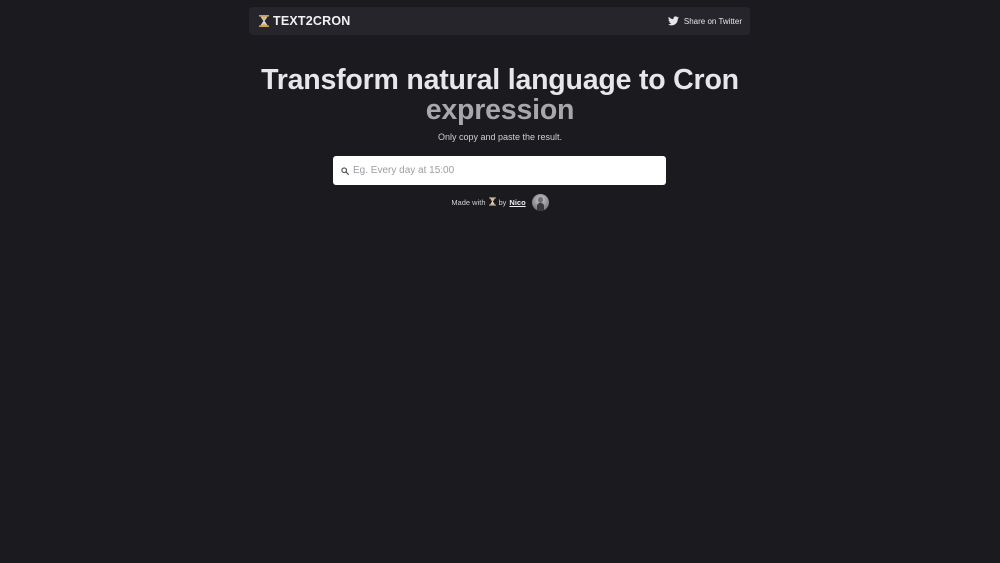 The height and width of the screenshot is (563, 1000). I want to click on brand-link: TEXT2CRON, so click(305, 21).